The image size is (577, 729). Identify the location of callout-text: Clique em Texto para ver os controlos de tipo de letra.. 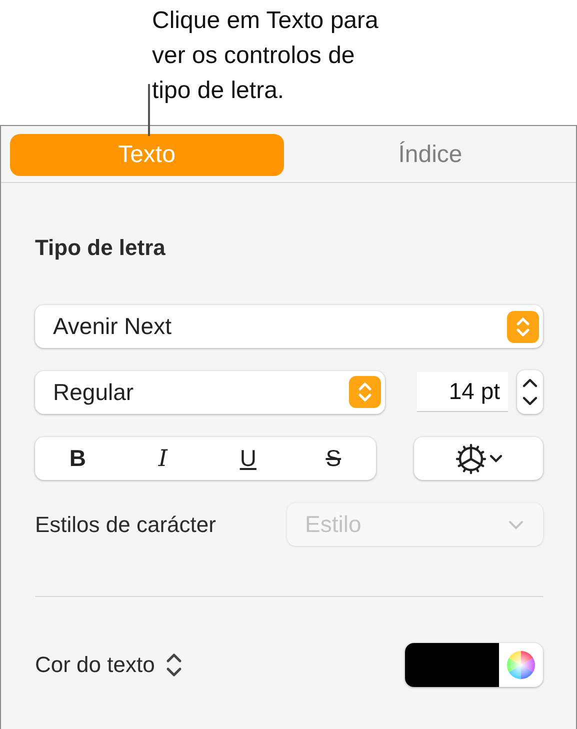
(266, 56).